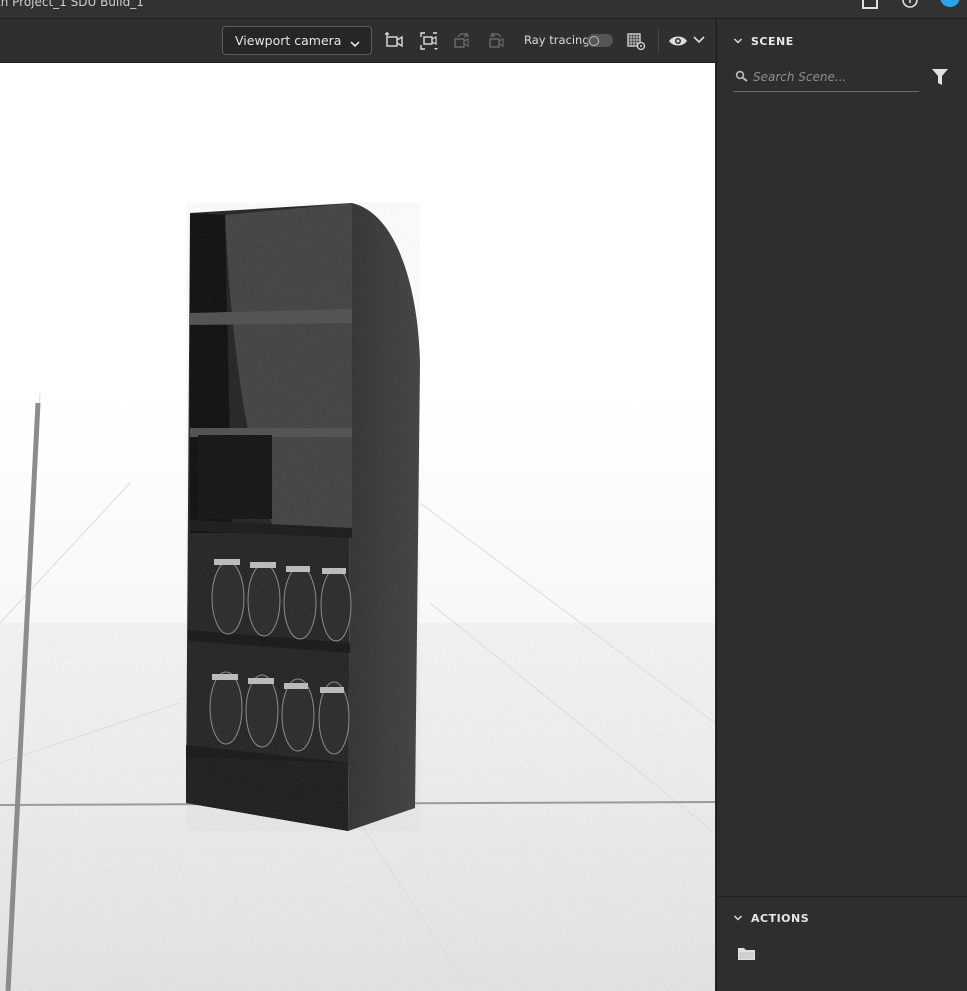 This screenshot has height=991, width=967. Describe the element at coordinates (833, 77) in the screenshot. I see `scene-search-input` at that location.